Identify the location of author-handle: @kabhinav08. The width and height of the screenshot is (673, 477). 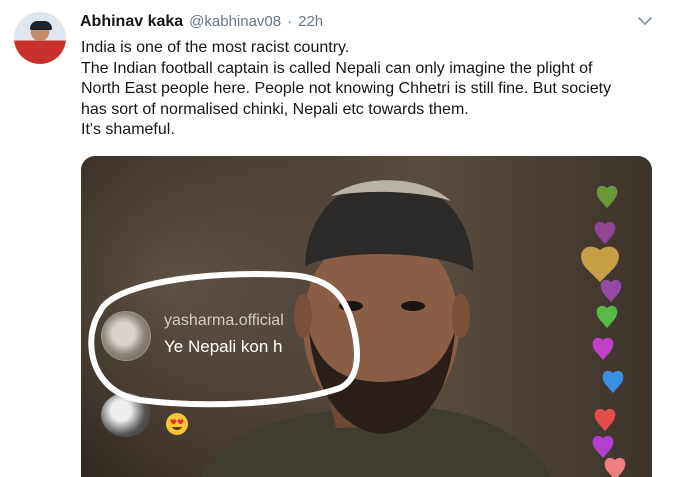
(235, 21).